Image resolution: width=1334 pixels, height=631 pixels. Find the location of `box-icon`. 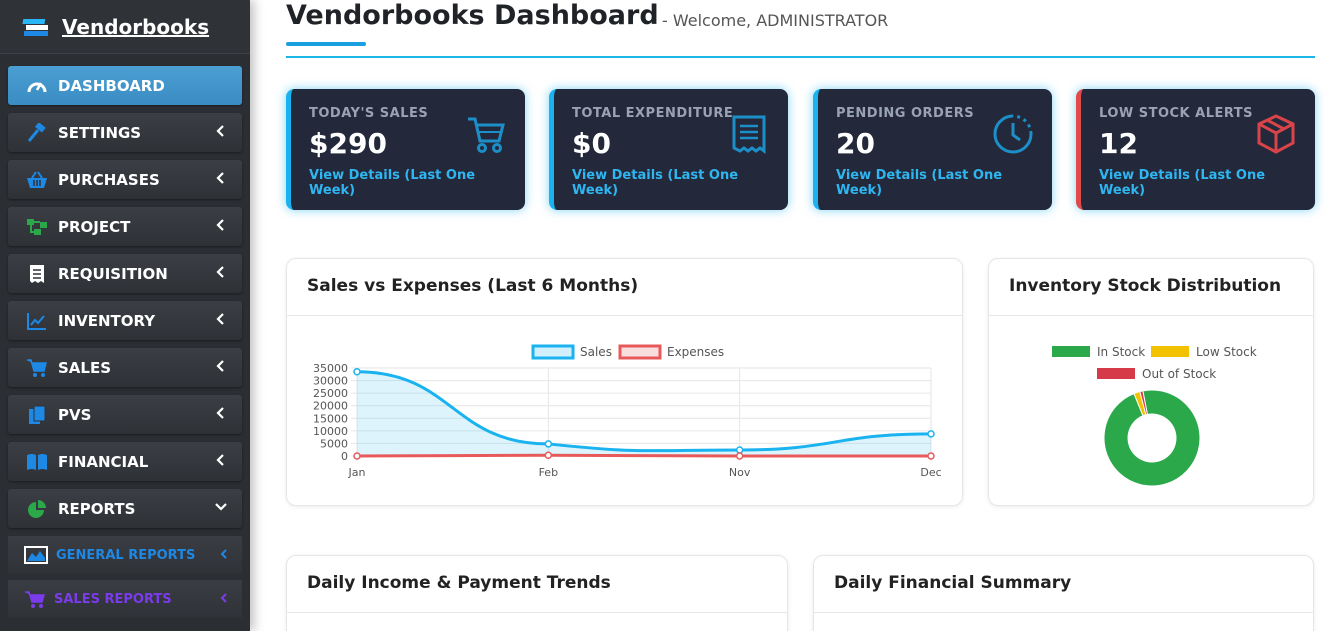

box-icon is located at coordinates (1276, 134).